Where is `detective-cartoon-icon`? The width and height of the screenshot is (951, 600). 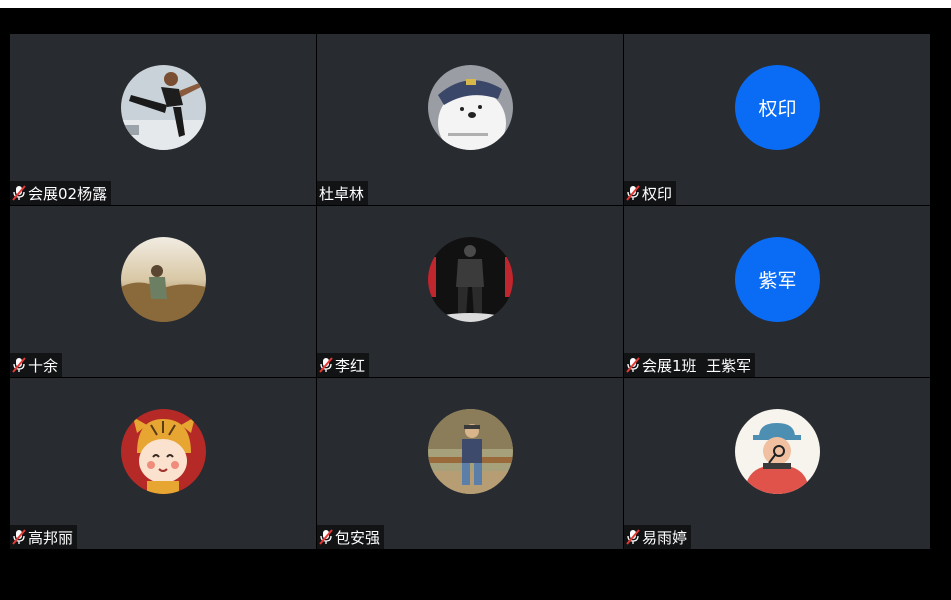 detective-cartoon-icon is located at coordinates (777, 451).